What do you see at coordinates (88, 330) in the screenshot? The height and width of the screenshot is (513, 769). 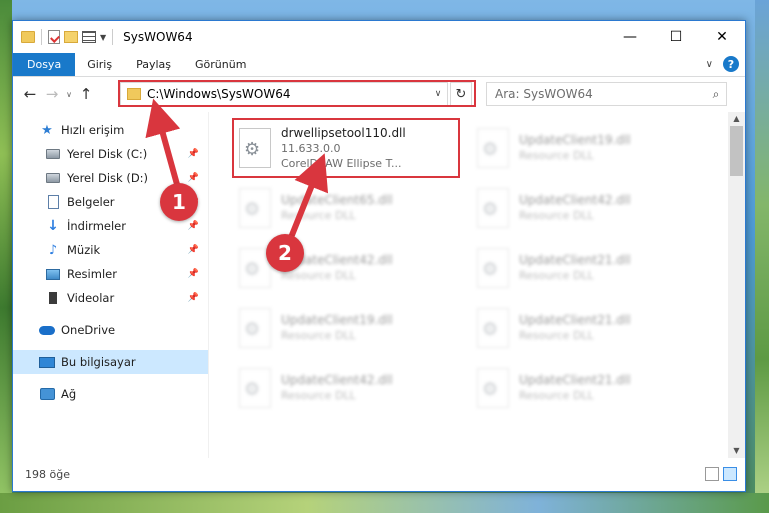 I see `sidebar-item-label: OneDrive` at bounding box center [88, 330].